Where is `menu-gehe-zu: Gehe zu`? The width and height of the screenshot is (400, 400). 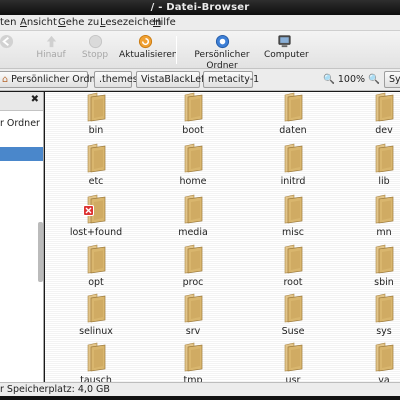 menu-gehe-zu: Gehe zu is located at coordinates (78, 23).